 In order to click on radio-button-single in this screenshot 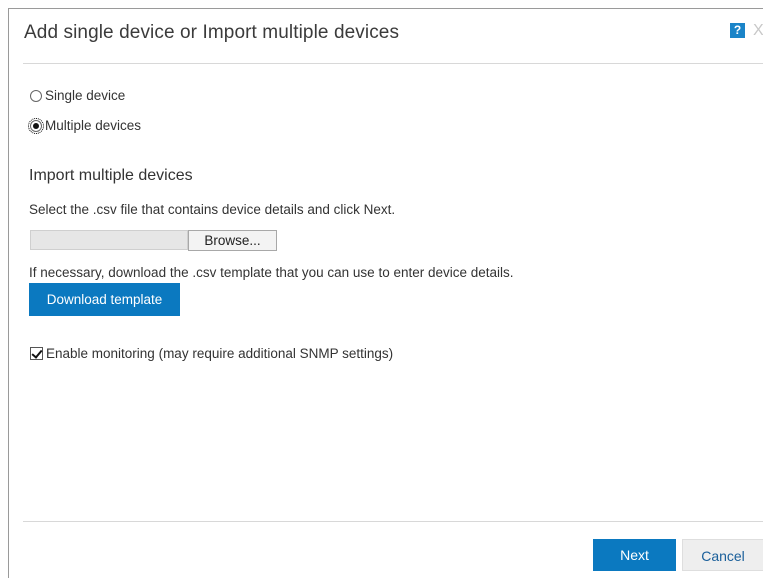, I will do `click(36, 95)`.